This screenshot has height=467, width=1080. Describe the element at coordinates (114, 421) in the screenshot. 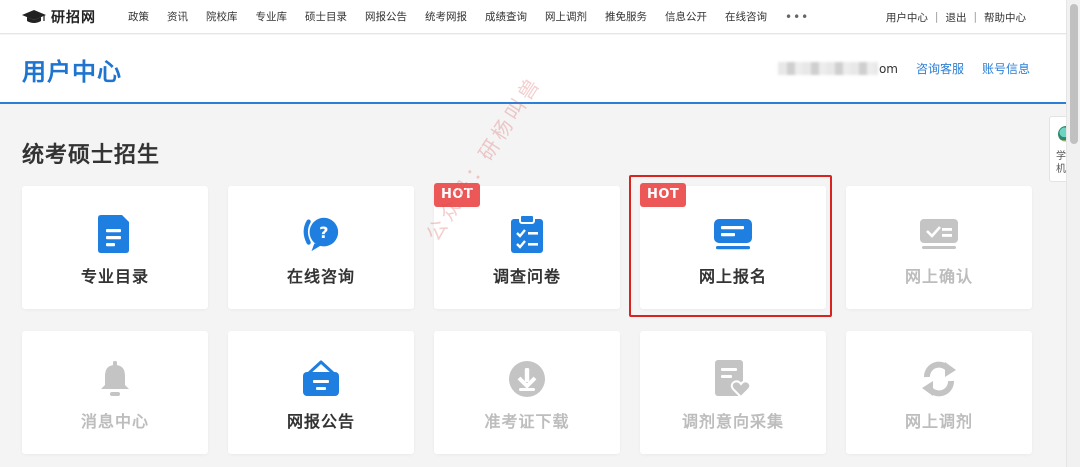

I see `card-label: 消息中心` at that location.